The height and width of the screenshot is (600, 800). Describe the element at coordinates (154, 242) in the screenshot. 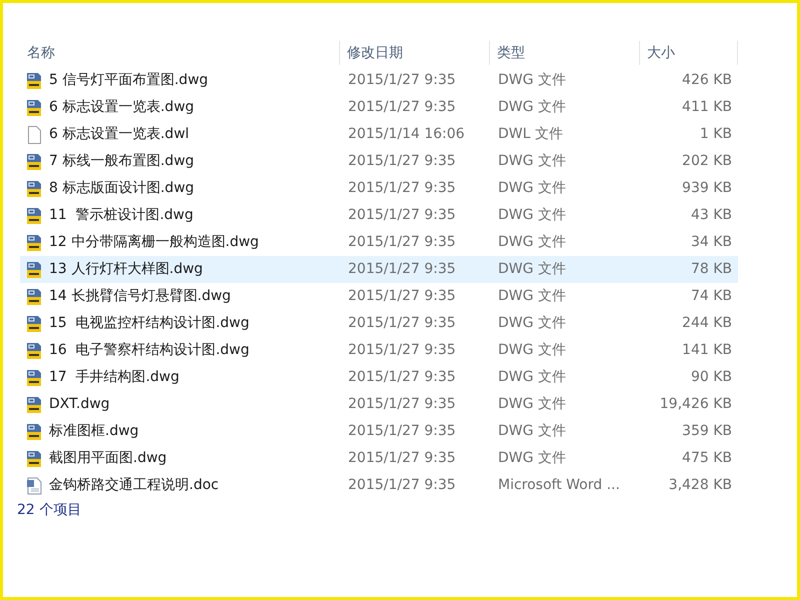

I see `file-name: 12 中分带隔离栅一般构造图.dwg` at that location.